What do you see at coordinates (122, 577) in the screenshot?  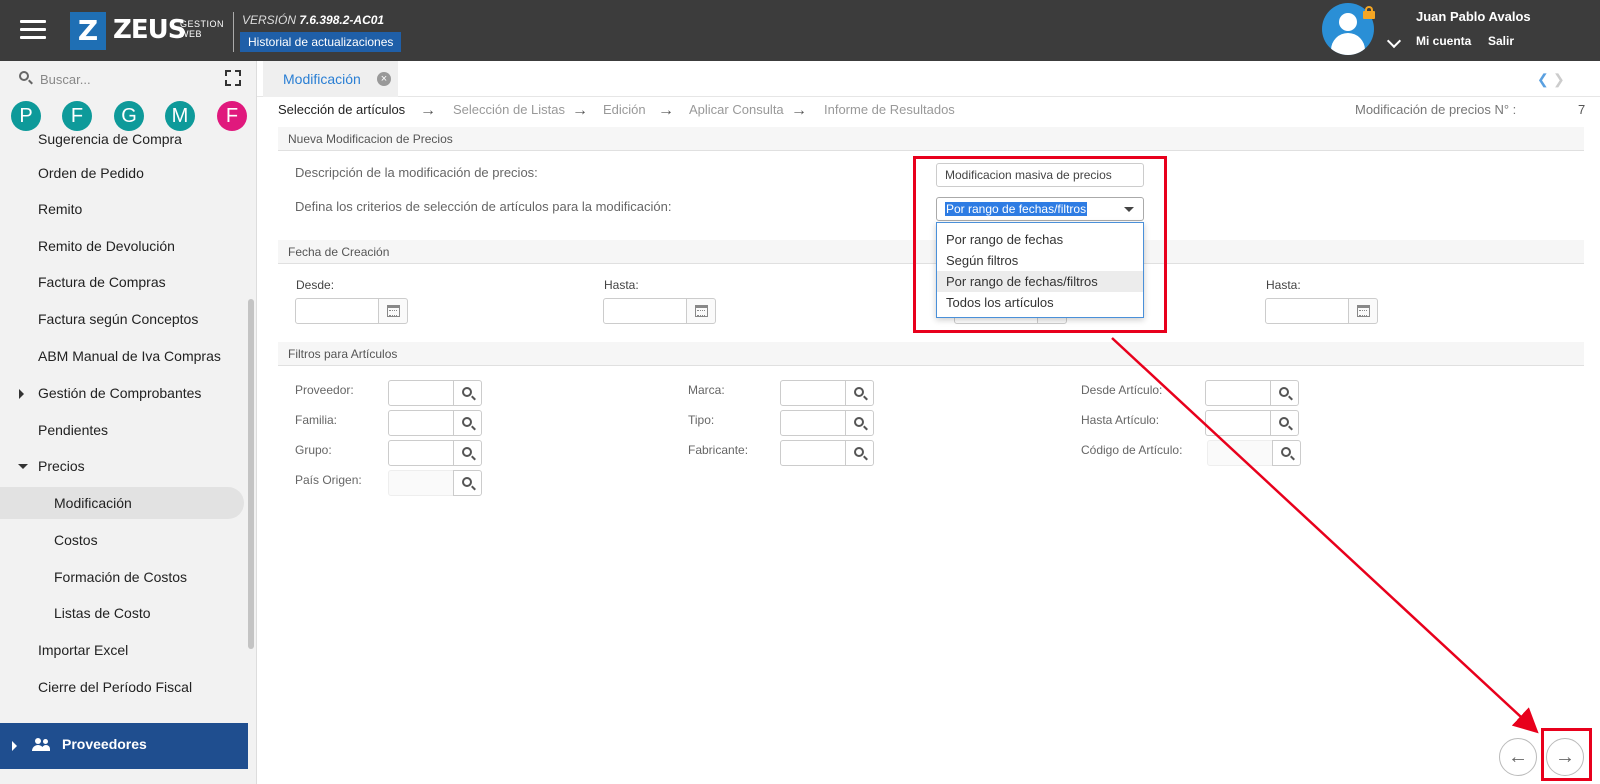 I see `sidebar-item-formacion-costos: Formación de Costos` at bounding box center [122, 577].